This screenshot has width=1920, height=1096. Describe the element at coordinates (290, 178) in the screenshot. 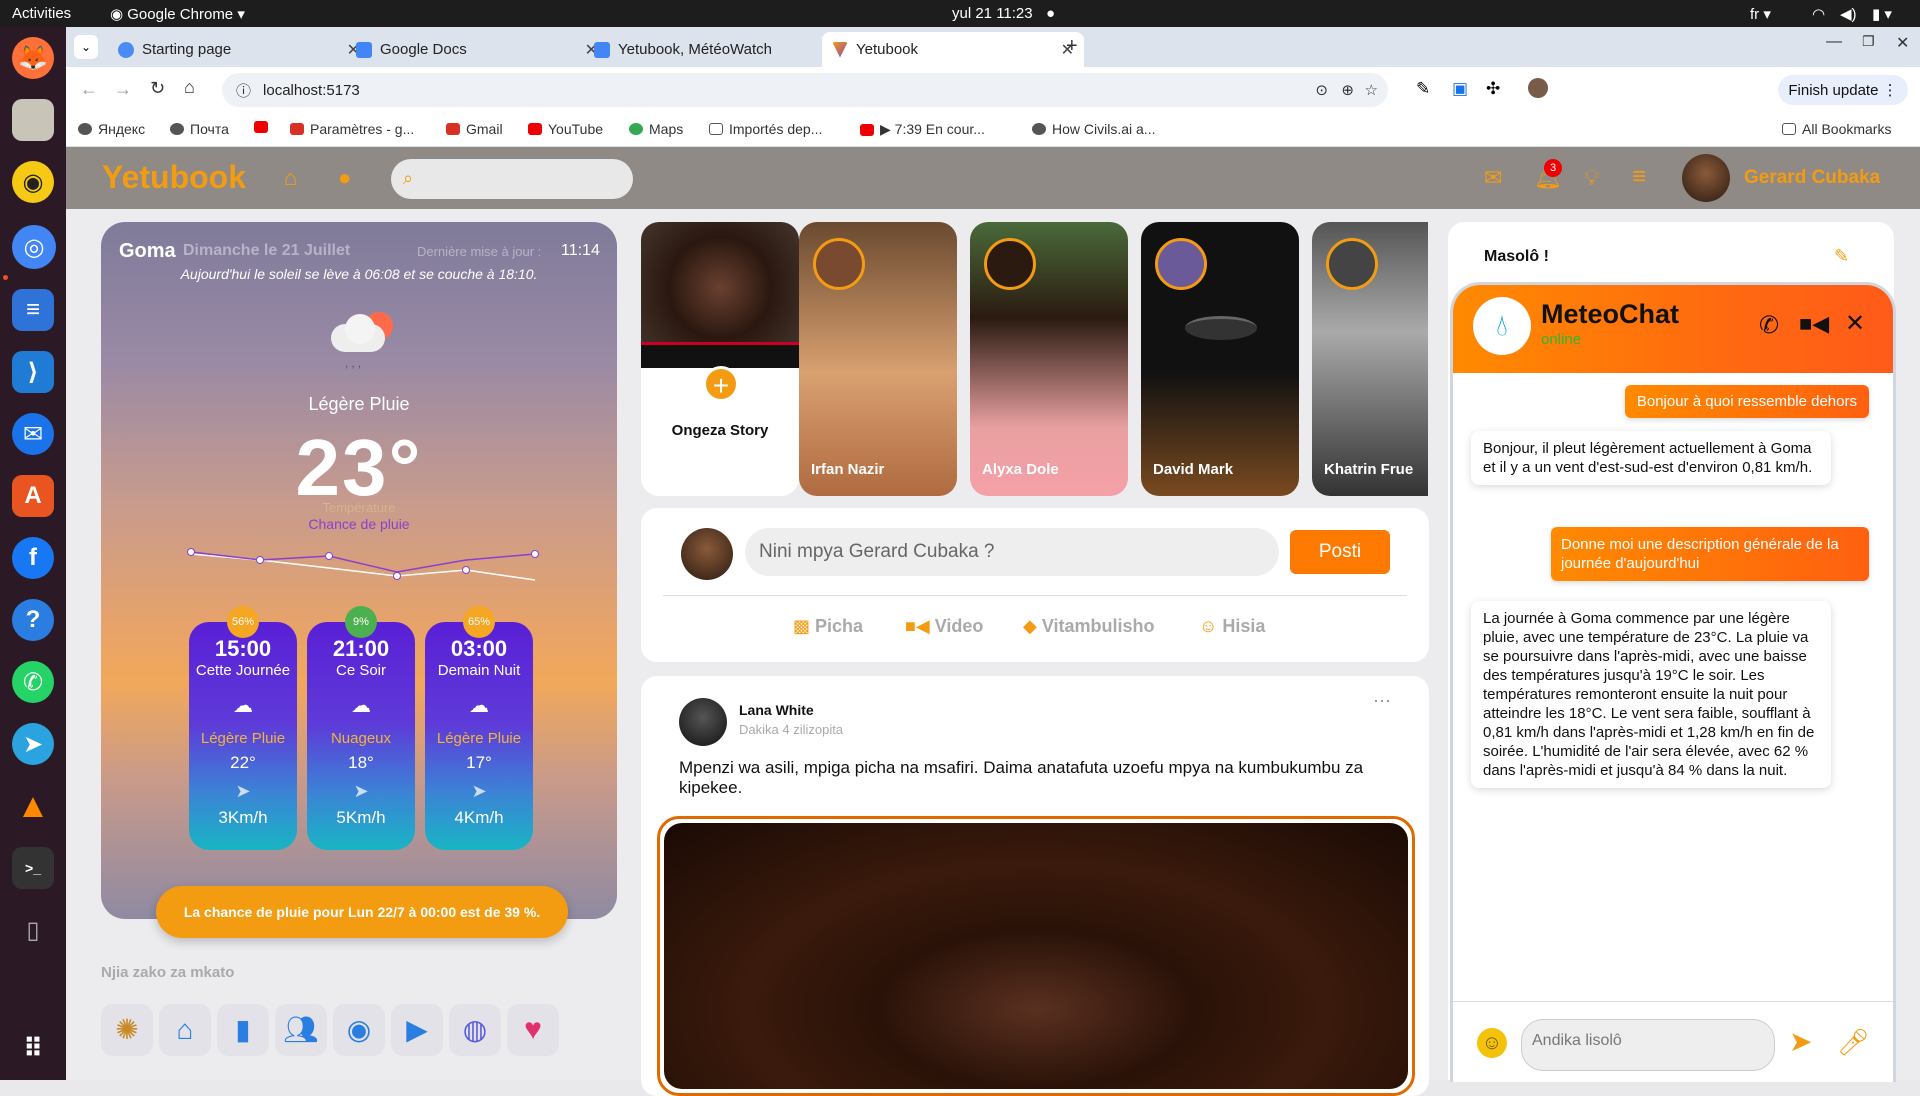

I see `home-icon: ⌂` at that location.